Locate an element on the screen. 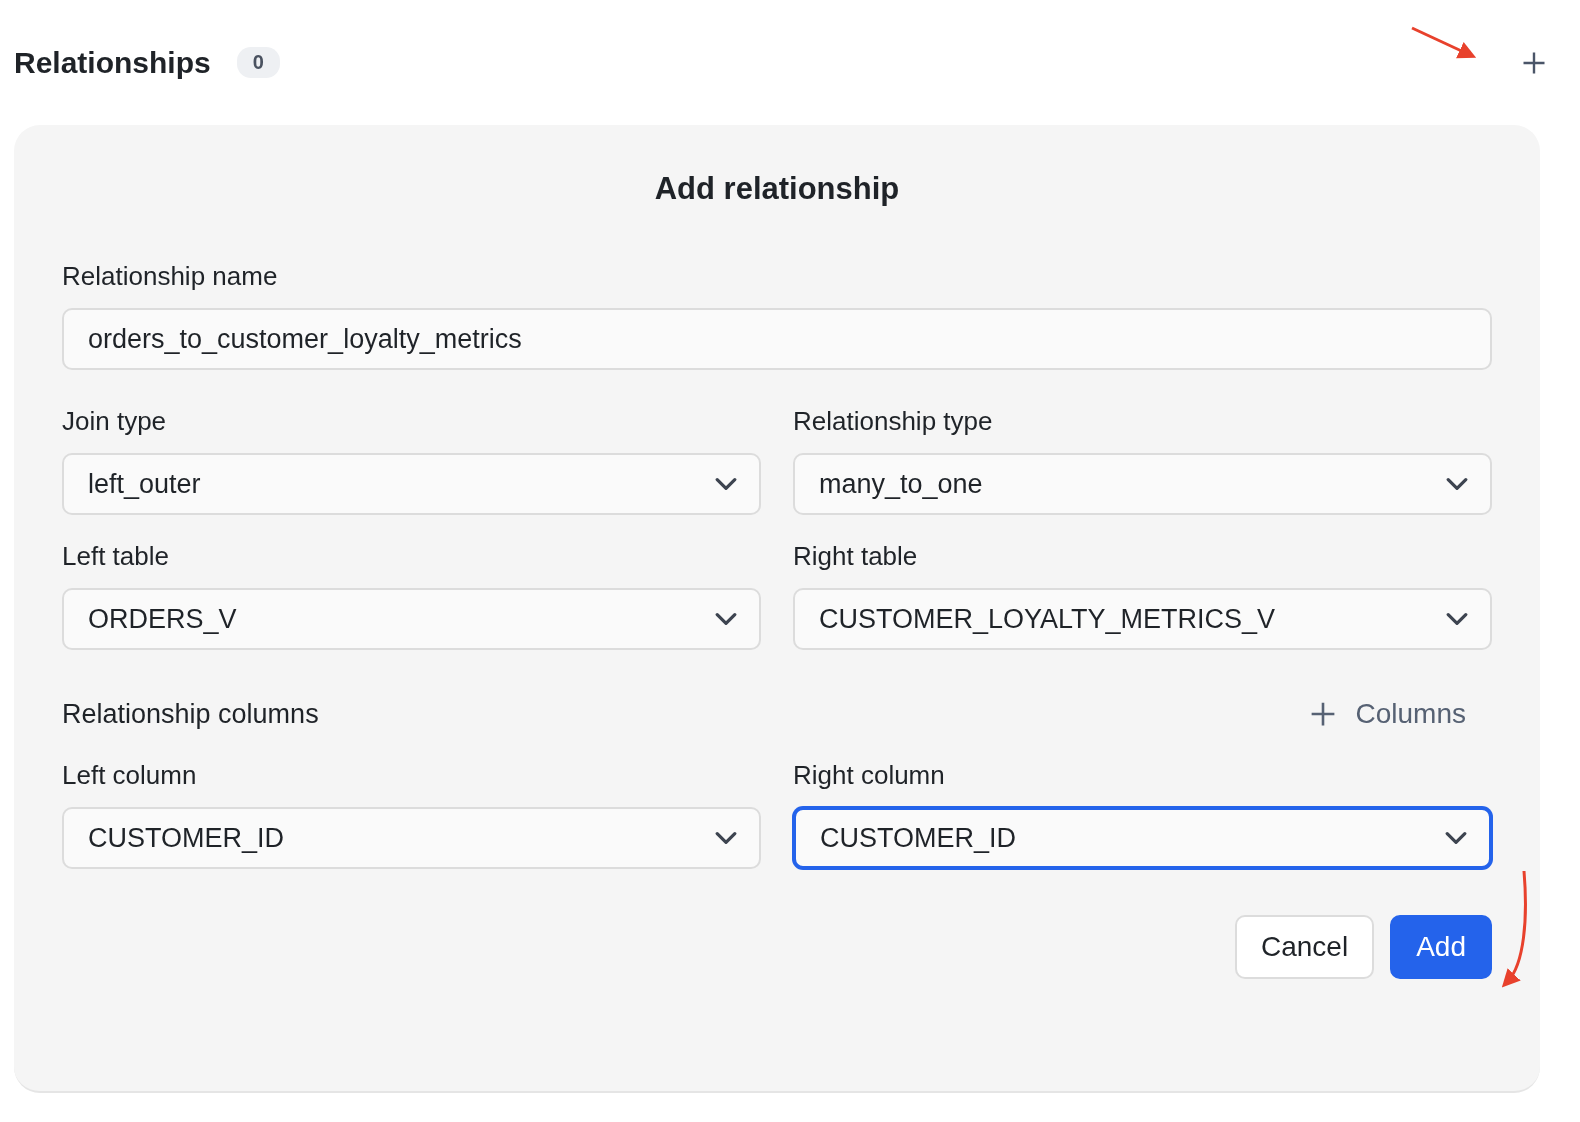 The image size is (1580, 1122). count-badge: 0 is located at coordinates (258, 62).